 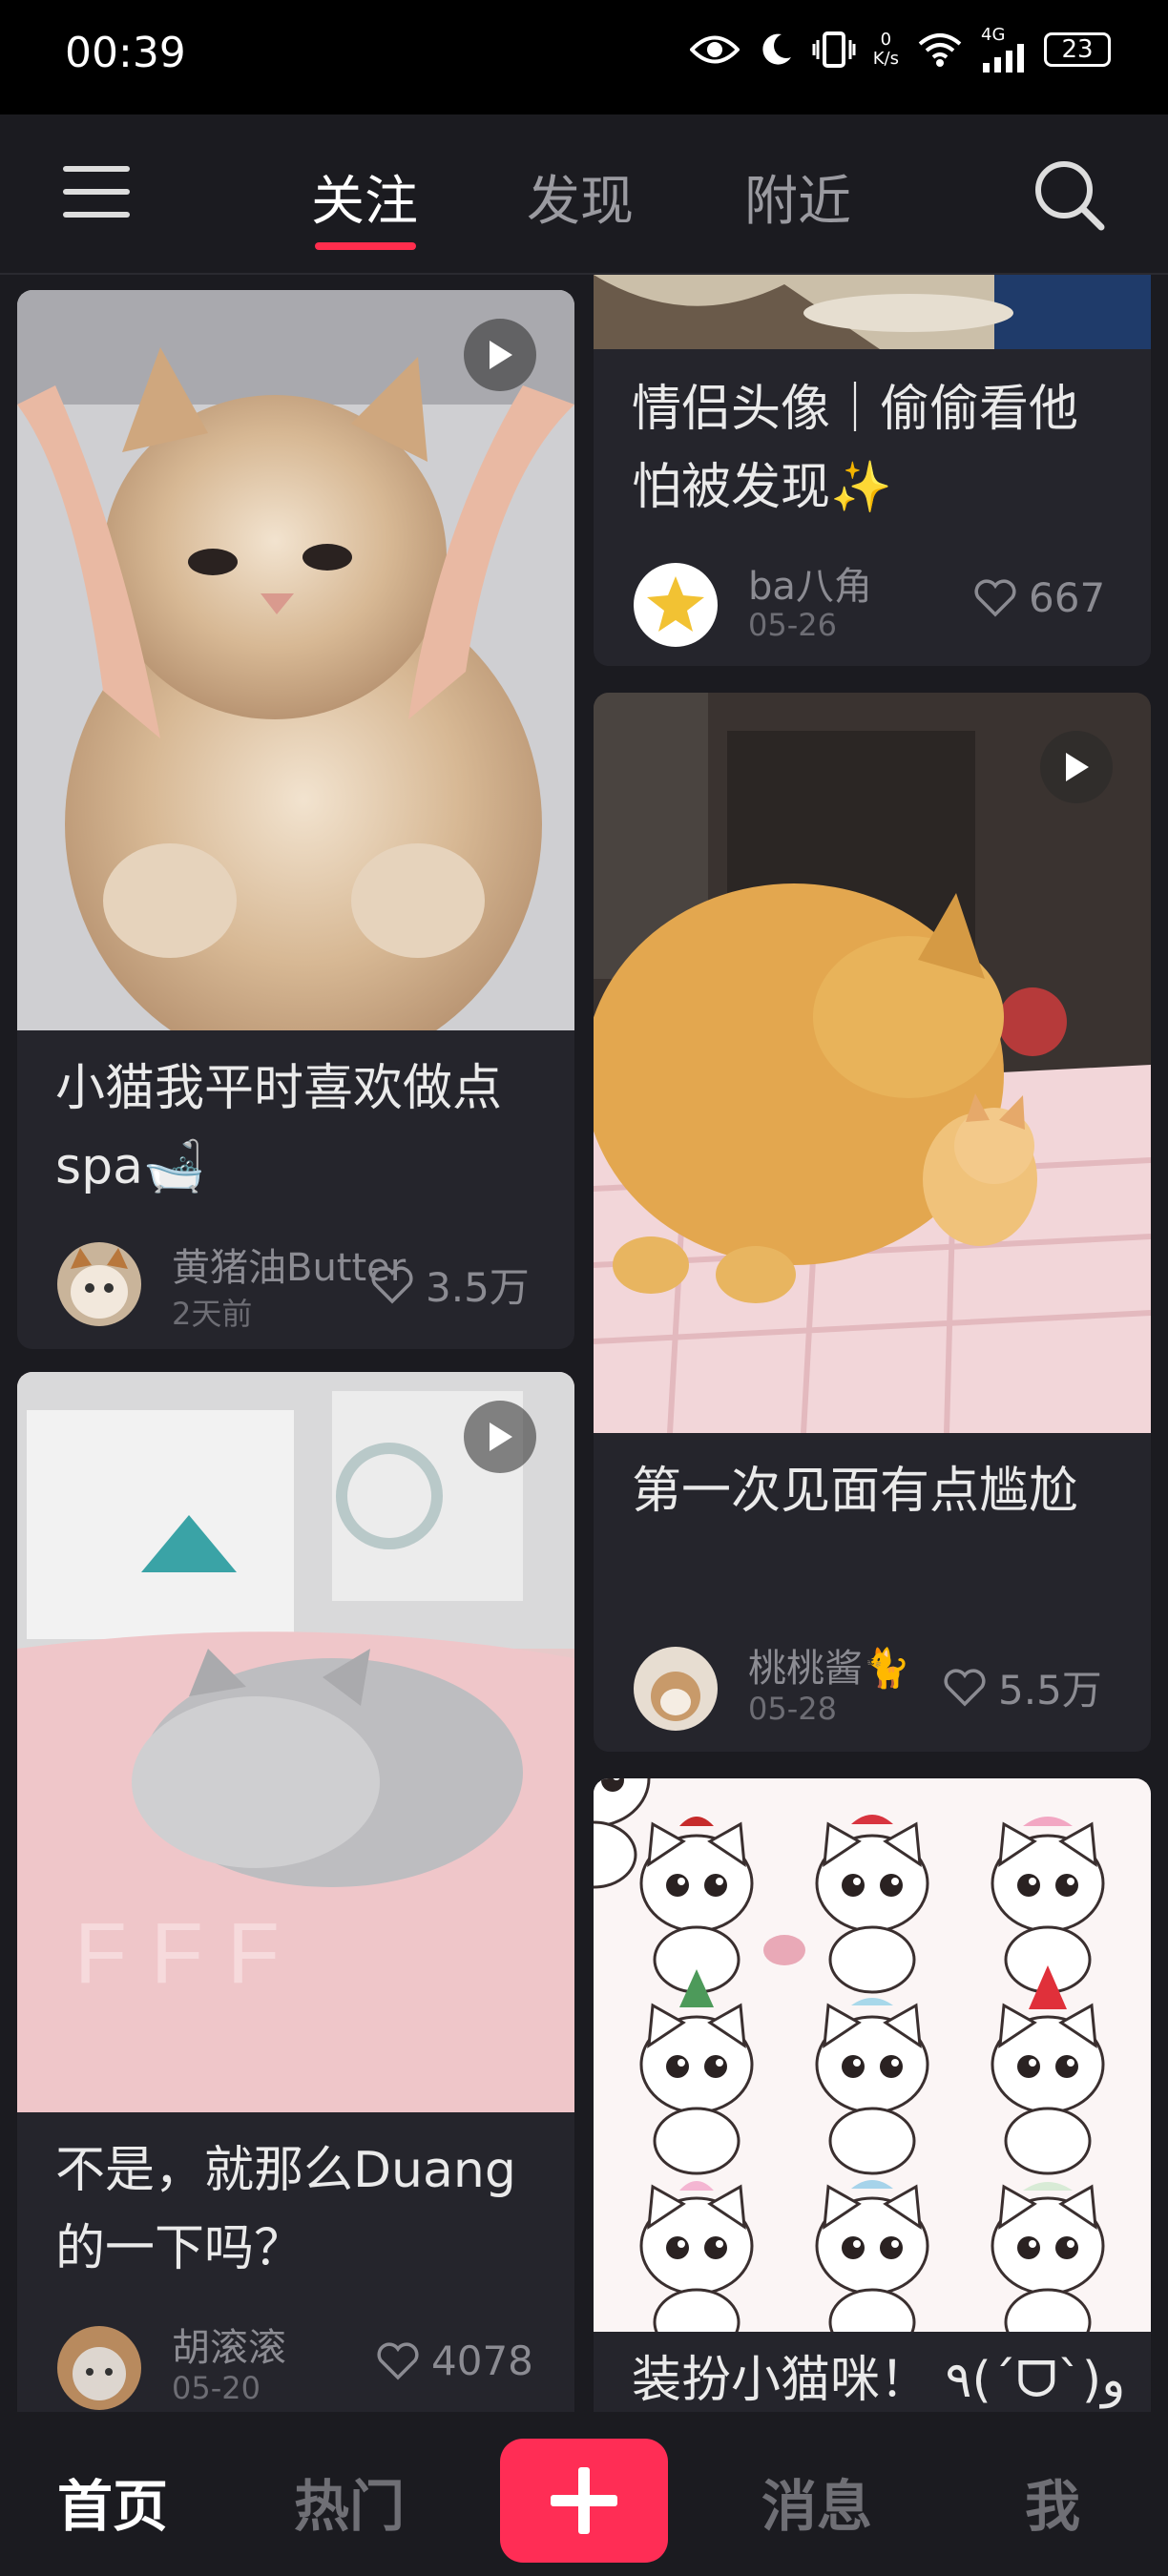 What do you see at coordinates (279, 1127) in the screenshot?
I see `card-title: 小猫我平时喜欢做点spa🛁` at bounding box center [279, 1127].